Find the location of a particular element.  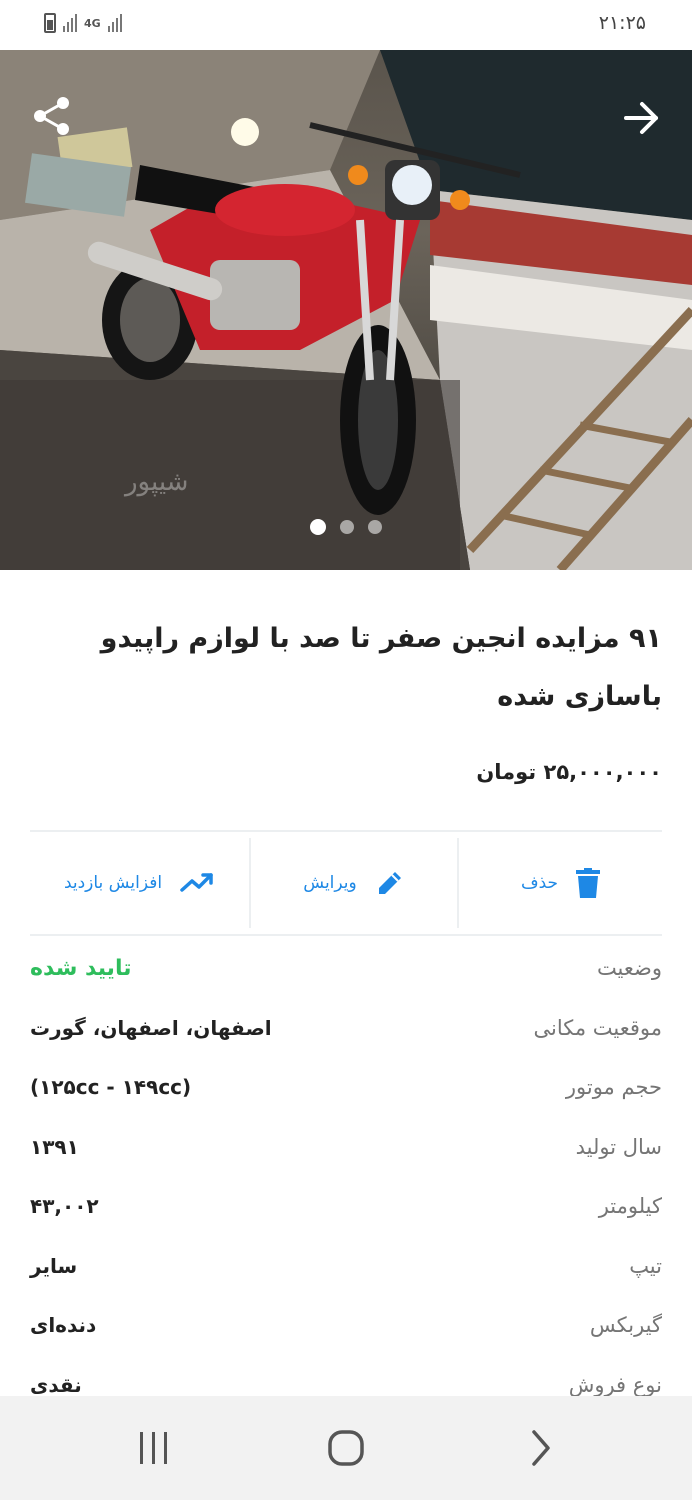

detail-value: ۴۳,۰۰۲ is located at coordinates (64, 1206).